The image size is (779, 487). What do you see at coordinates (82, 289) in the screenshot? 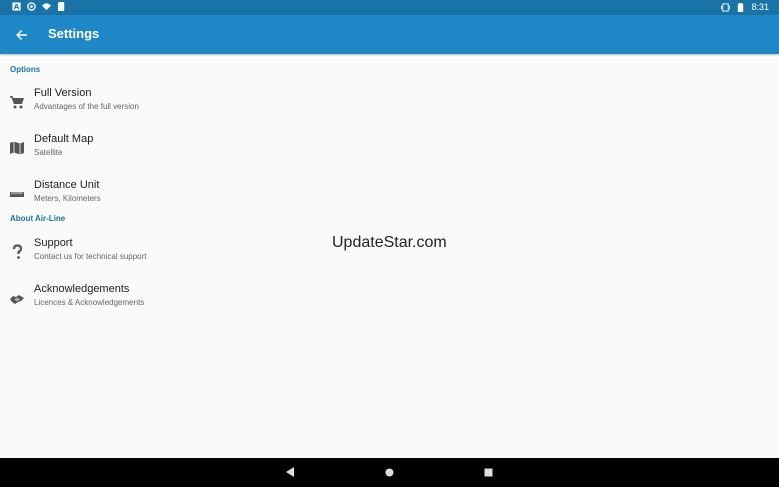
I see `item-title: Acknowledgements` at bounding box center [82, 289].